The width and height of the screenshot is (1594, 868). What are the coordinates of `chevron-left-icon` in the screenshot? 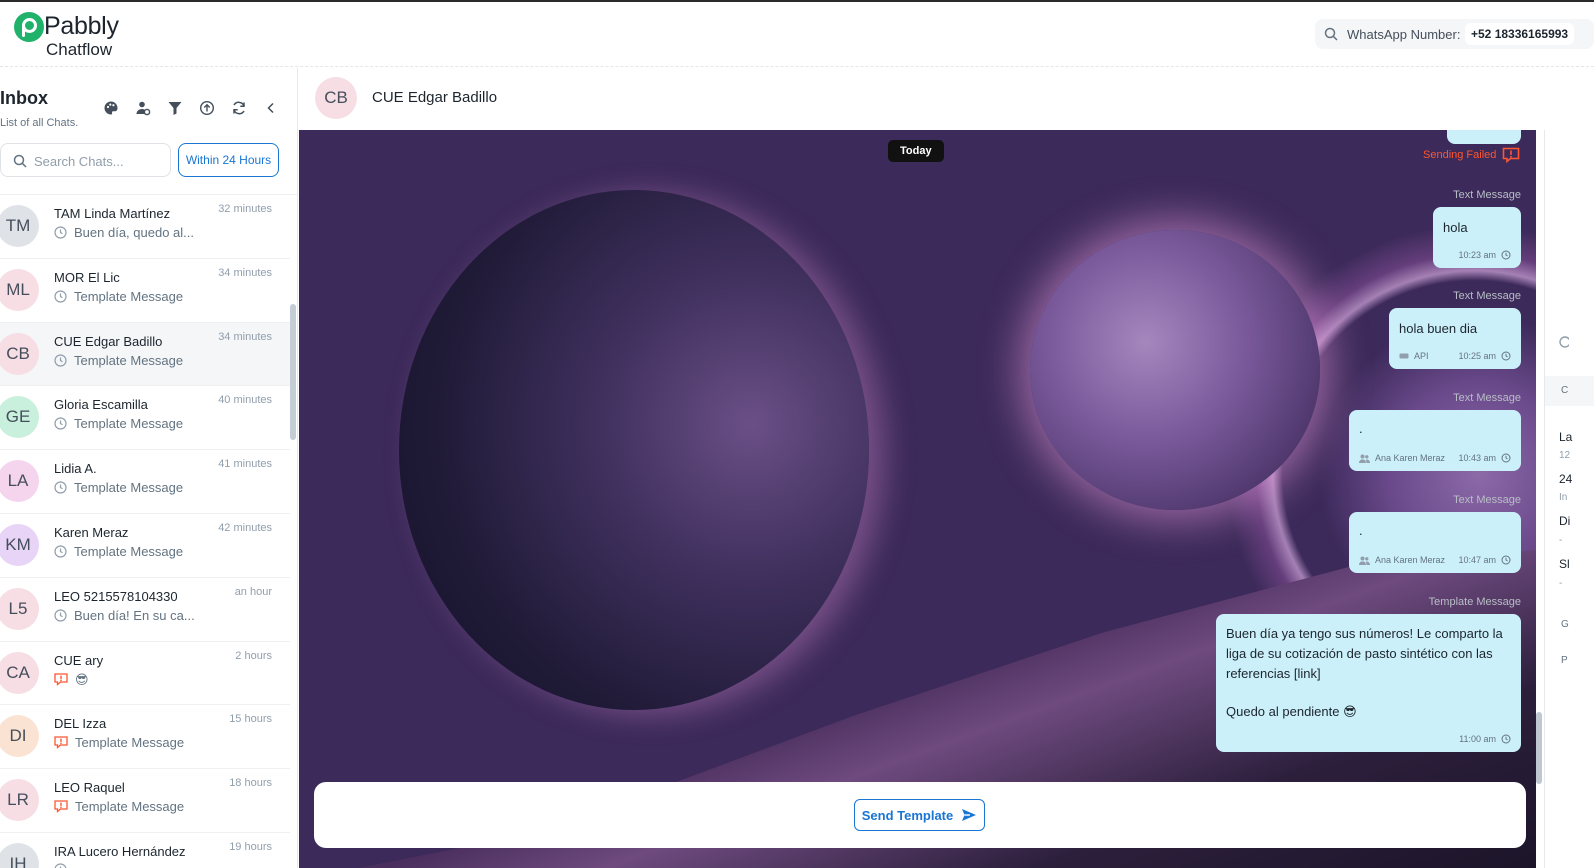 It's located at (271, 108).